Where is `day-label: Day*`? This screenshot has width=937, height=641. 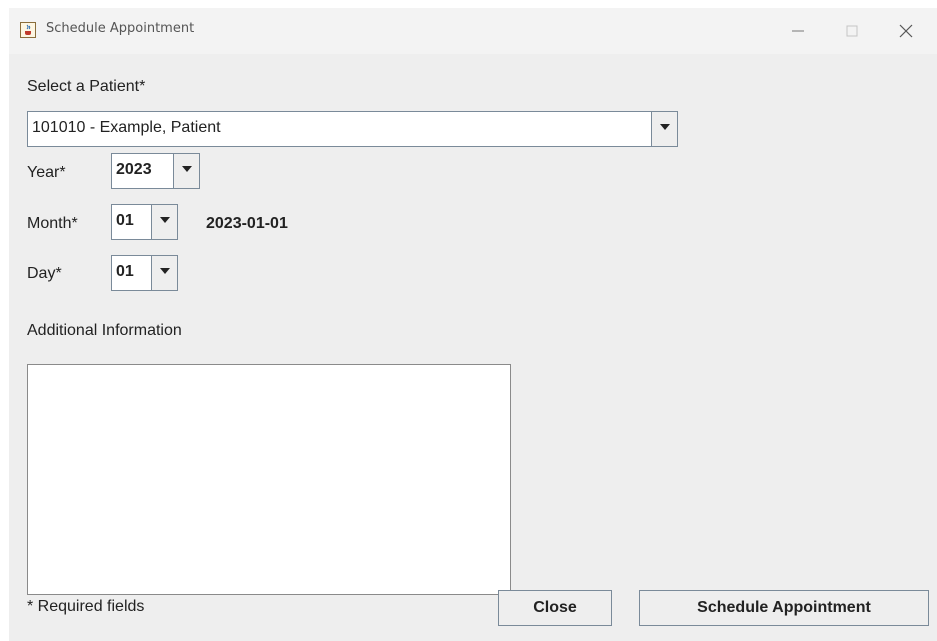
day-label: Day* is located at coordinates (44, 273).